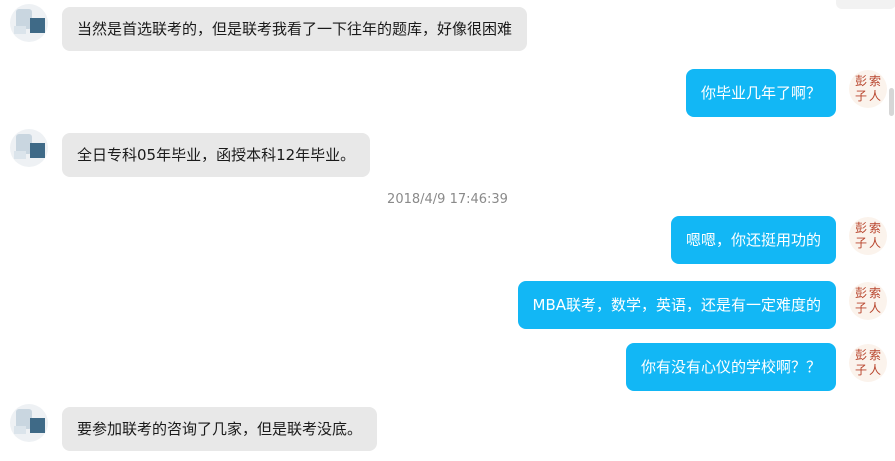  I want to click on message-text: MBA联考，数学，英语，还是有一定难度的, so click(677, 304).